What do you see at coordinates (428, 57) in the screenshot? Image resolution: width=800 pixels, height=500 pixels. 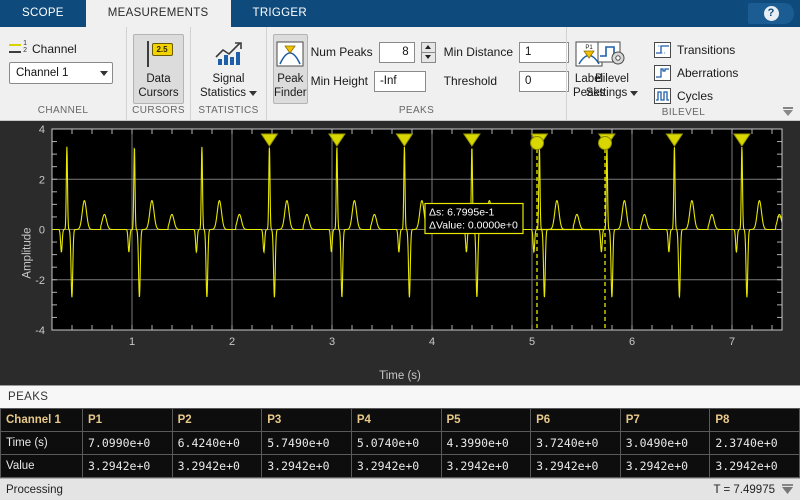 I see `stepper-down-icon` at bounding box center [428, 57].